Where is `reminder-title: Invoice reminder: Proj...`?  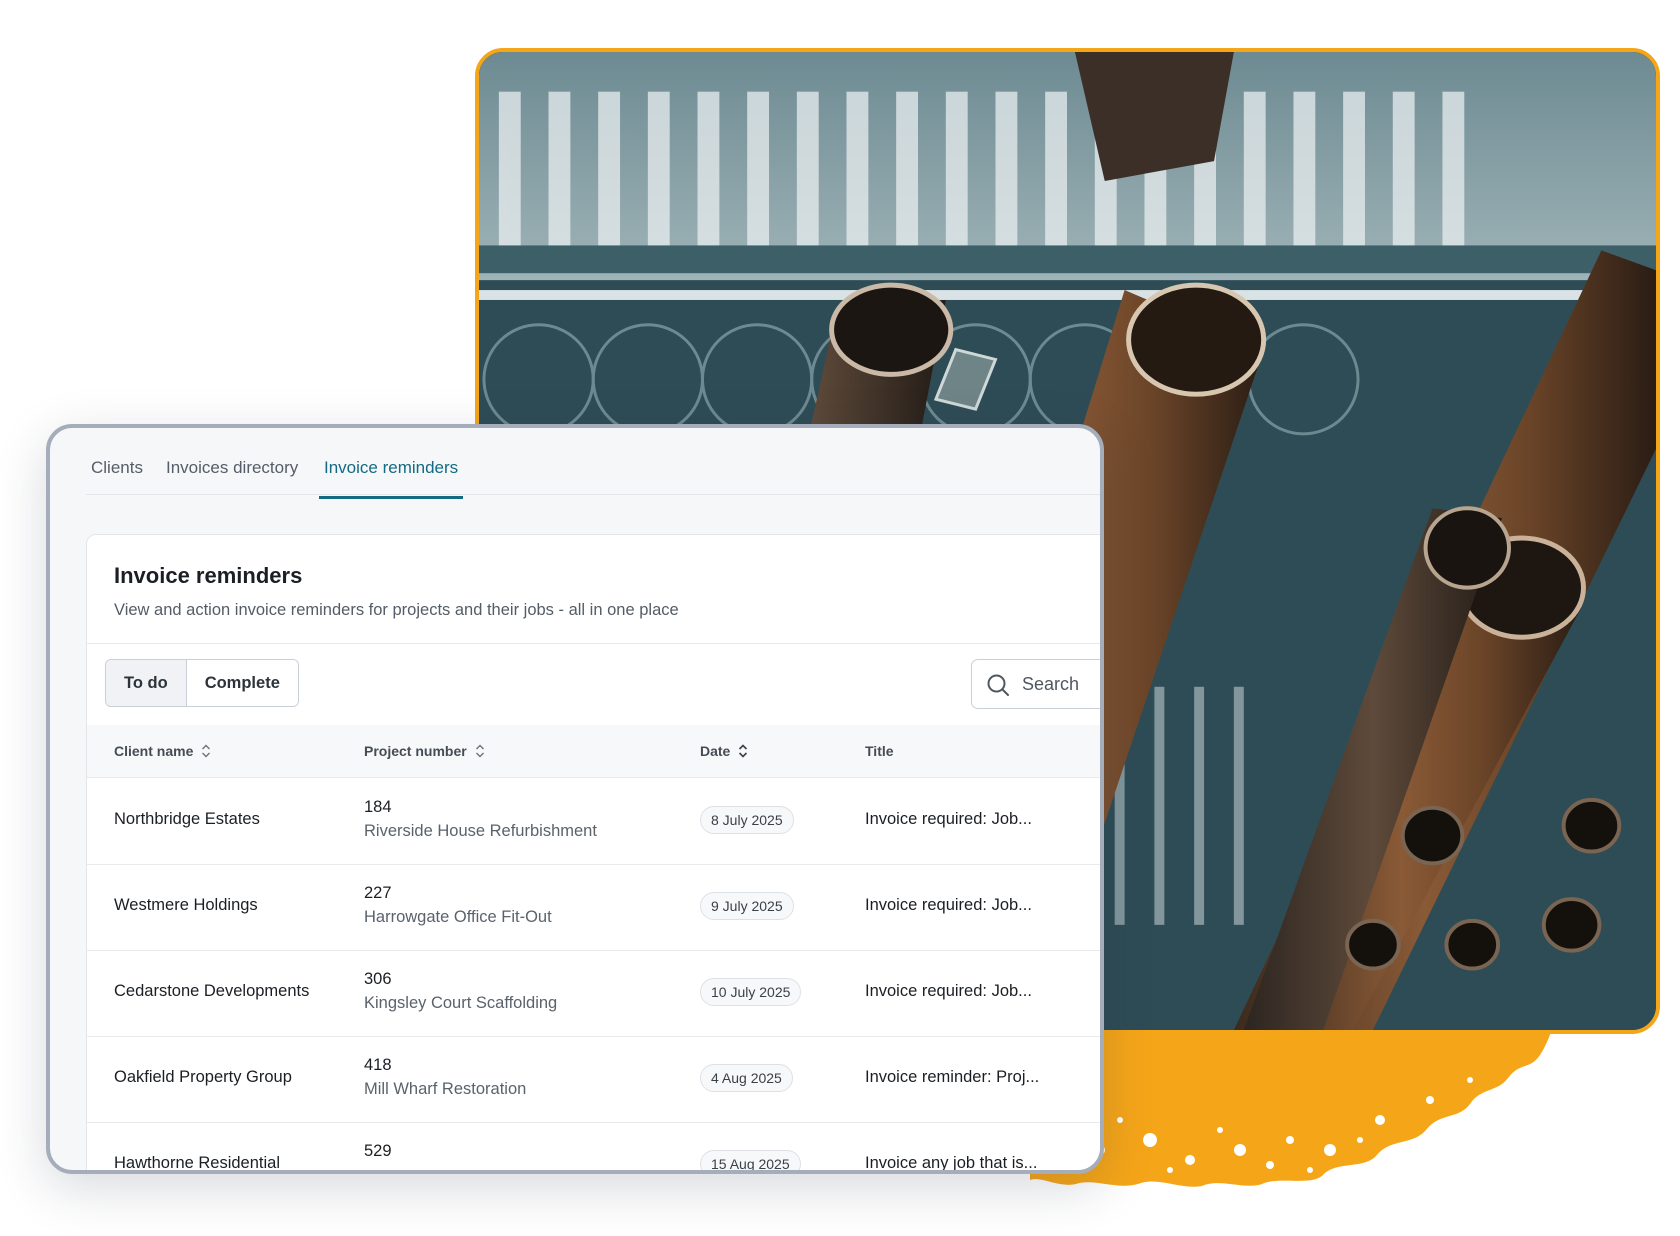 reminder-title: Invoice reminder: Proj... is located at coordinates (952, 1077).